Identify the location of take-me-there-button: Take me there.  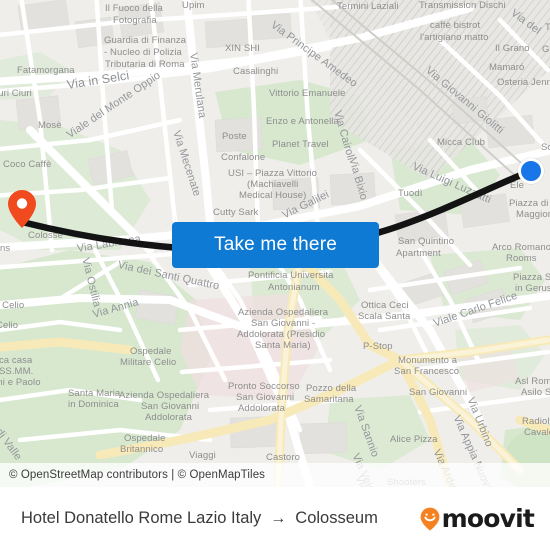
(275, 245).